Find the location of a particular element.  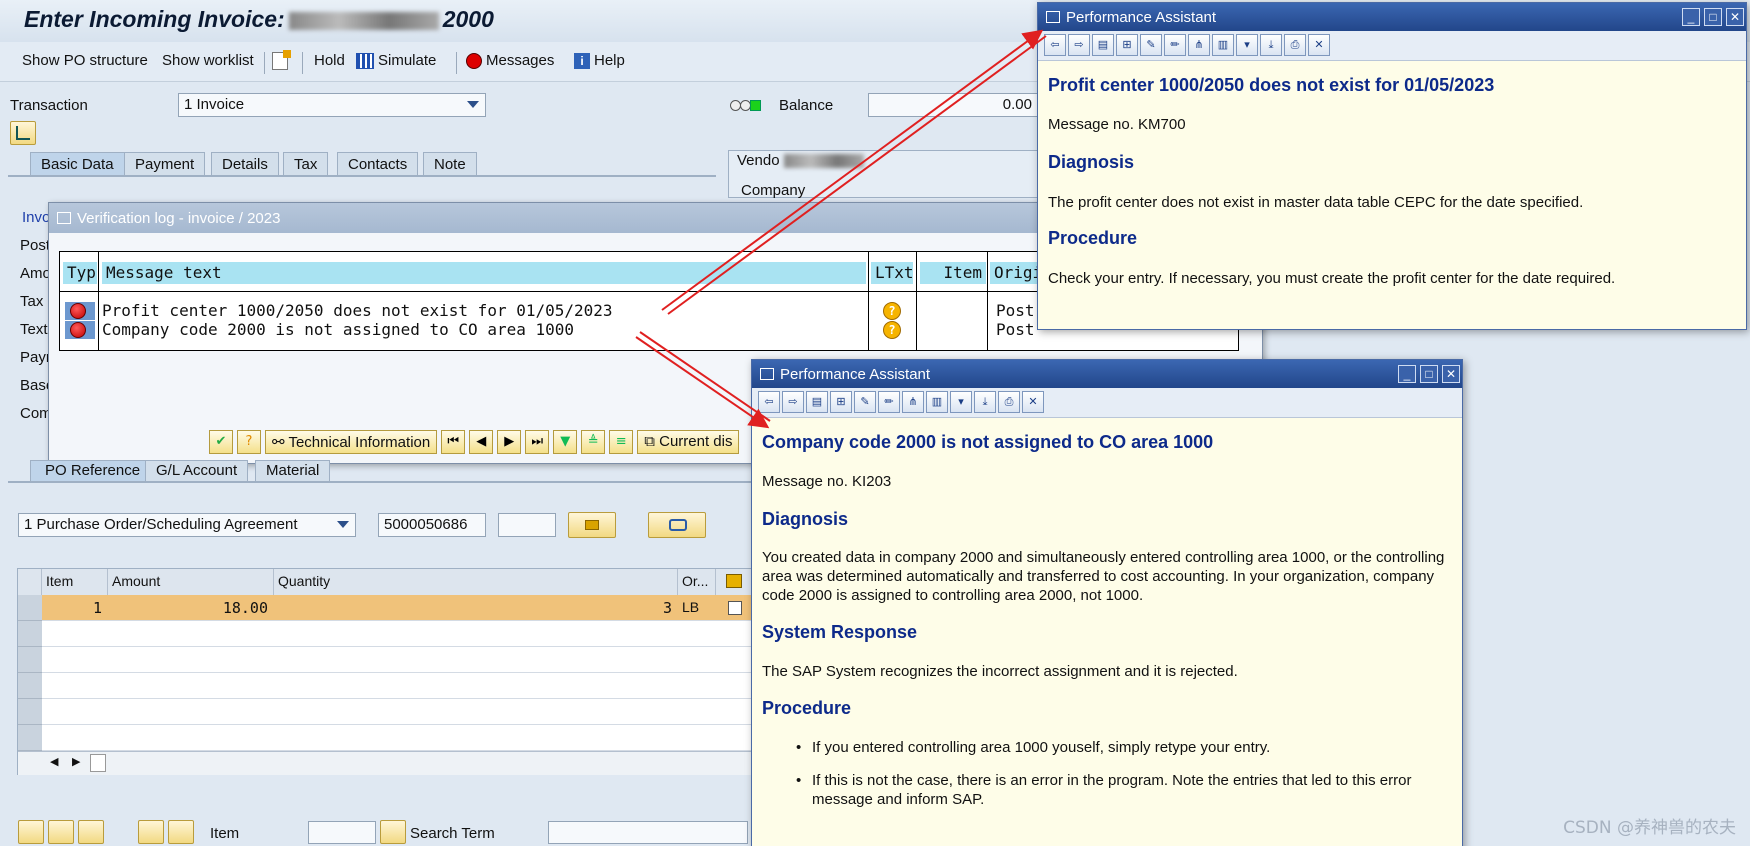

annotation-arrows is located at coordinates (841, 229).